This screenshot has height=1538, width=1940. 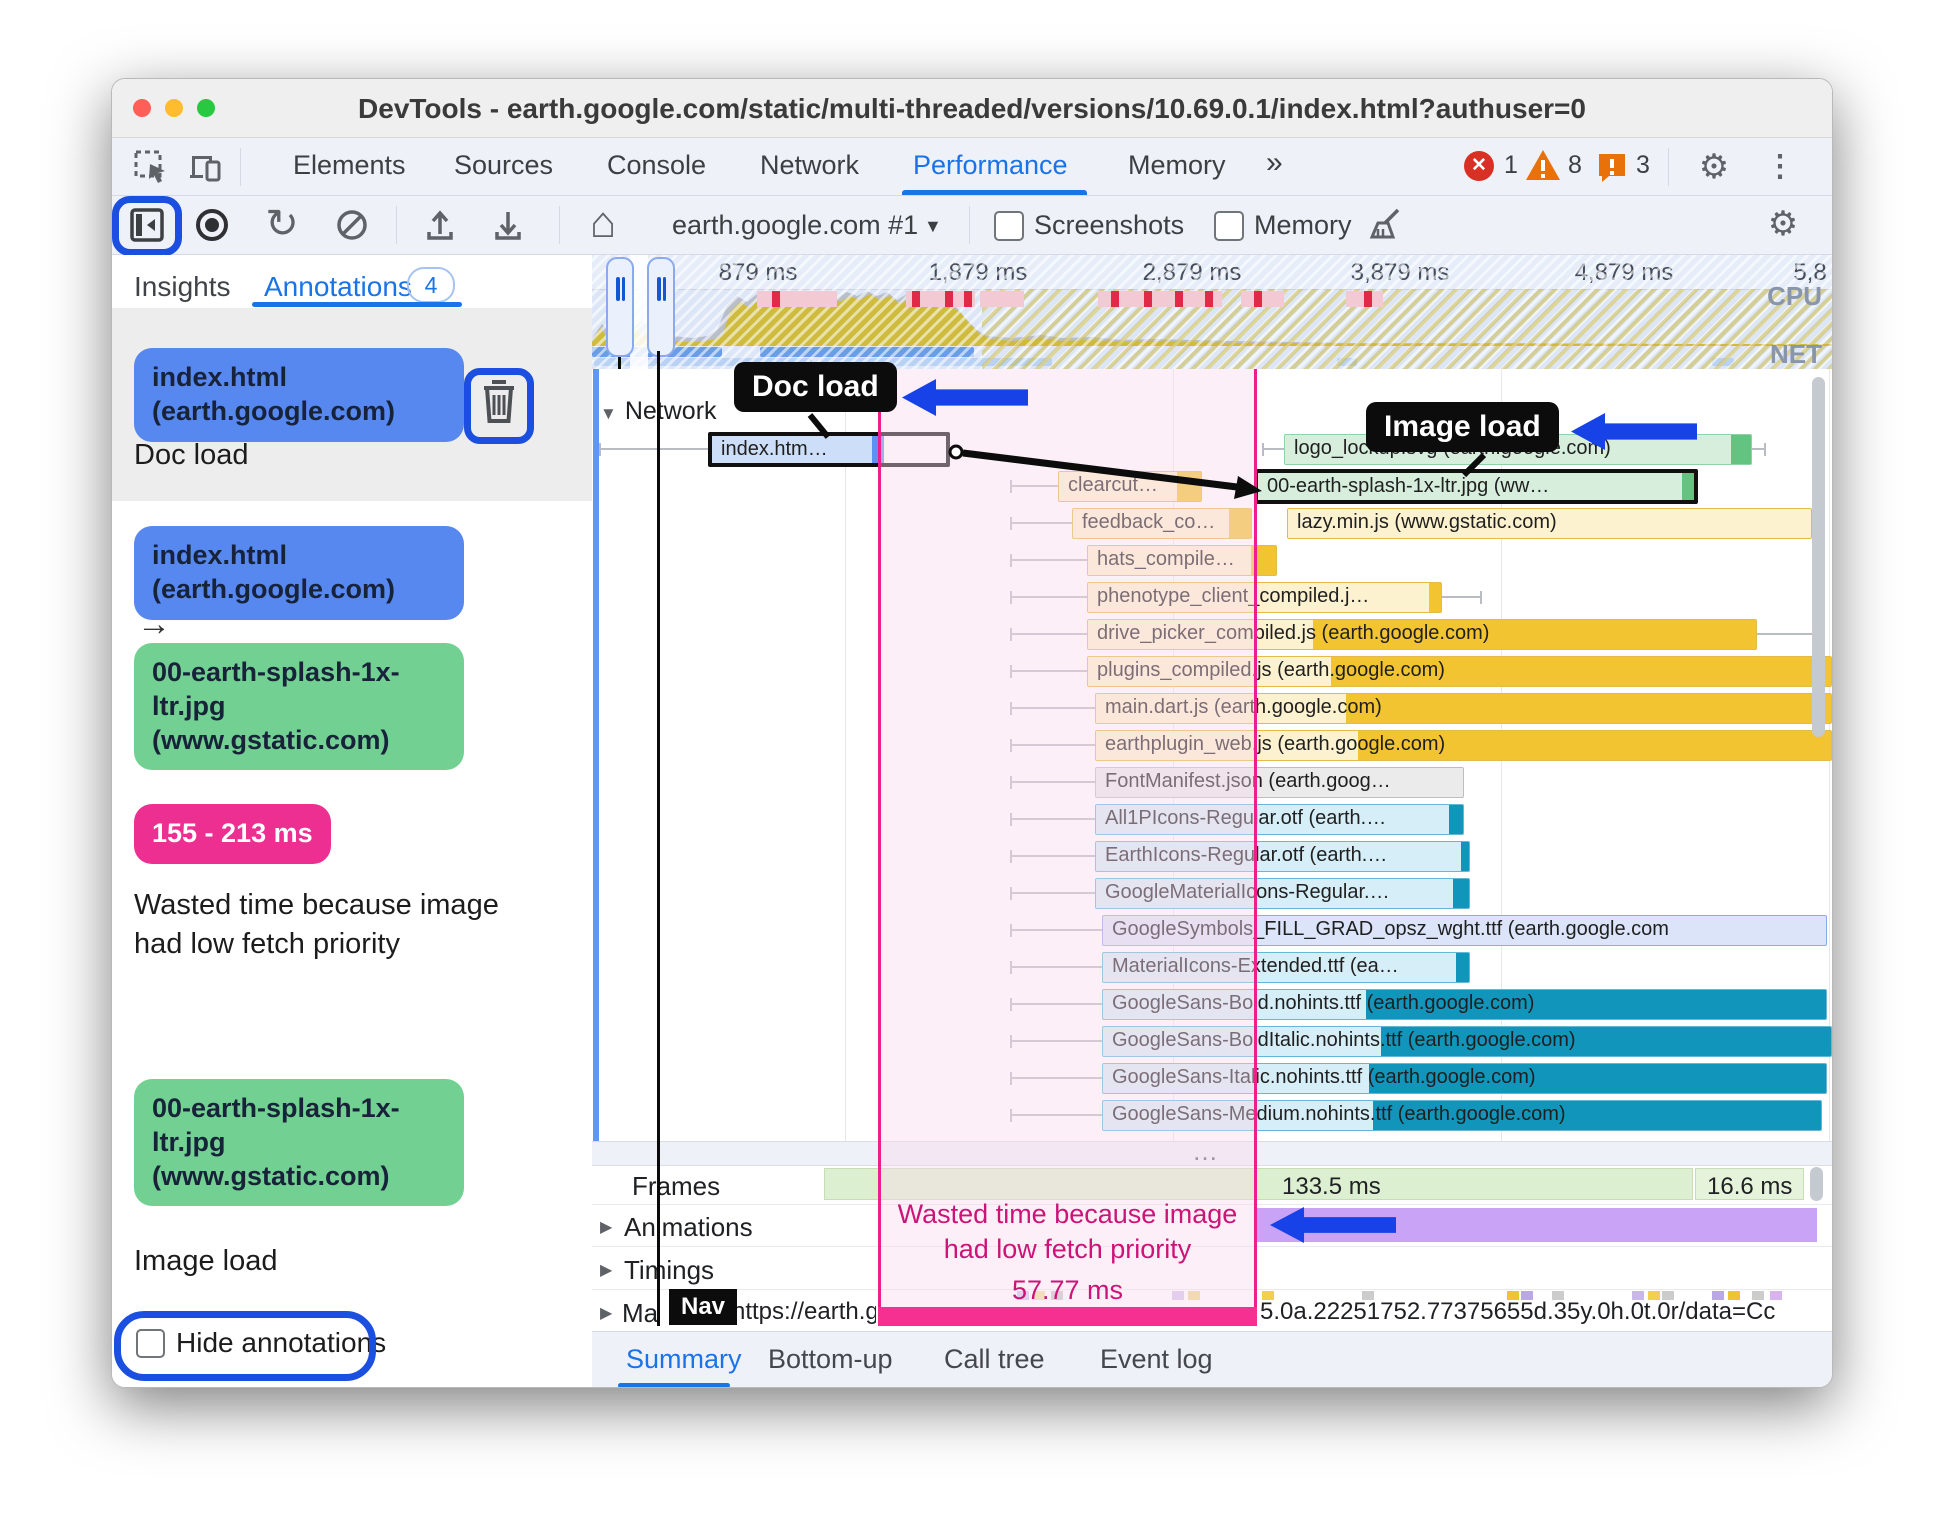 I want to click on screenshots-label: Screenshots, so click(x=1109, y=225).